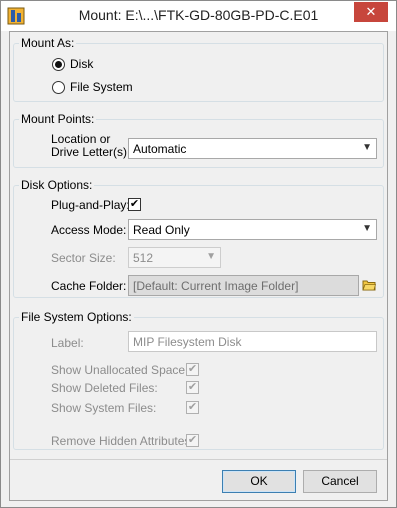 Image resolution: width=397 pixels, height=508 pixels. I want to click on show-deleted-checkbox: ✔, so click(192, 387).